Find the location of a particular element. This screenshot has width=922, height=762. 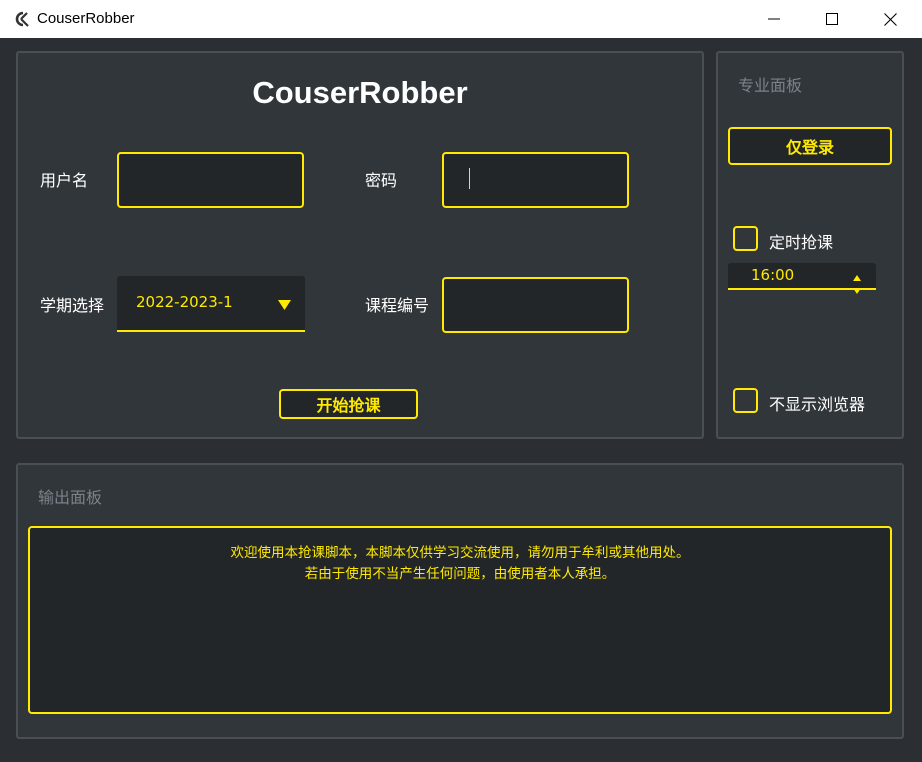

app-logo-icon is located at coordinates (21, 19).